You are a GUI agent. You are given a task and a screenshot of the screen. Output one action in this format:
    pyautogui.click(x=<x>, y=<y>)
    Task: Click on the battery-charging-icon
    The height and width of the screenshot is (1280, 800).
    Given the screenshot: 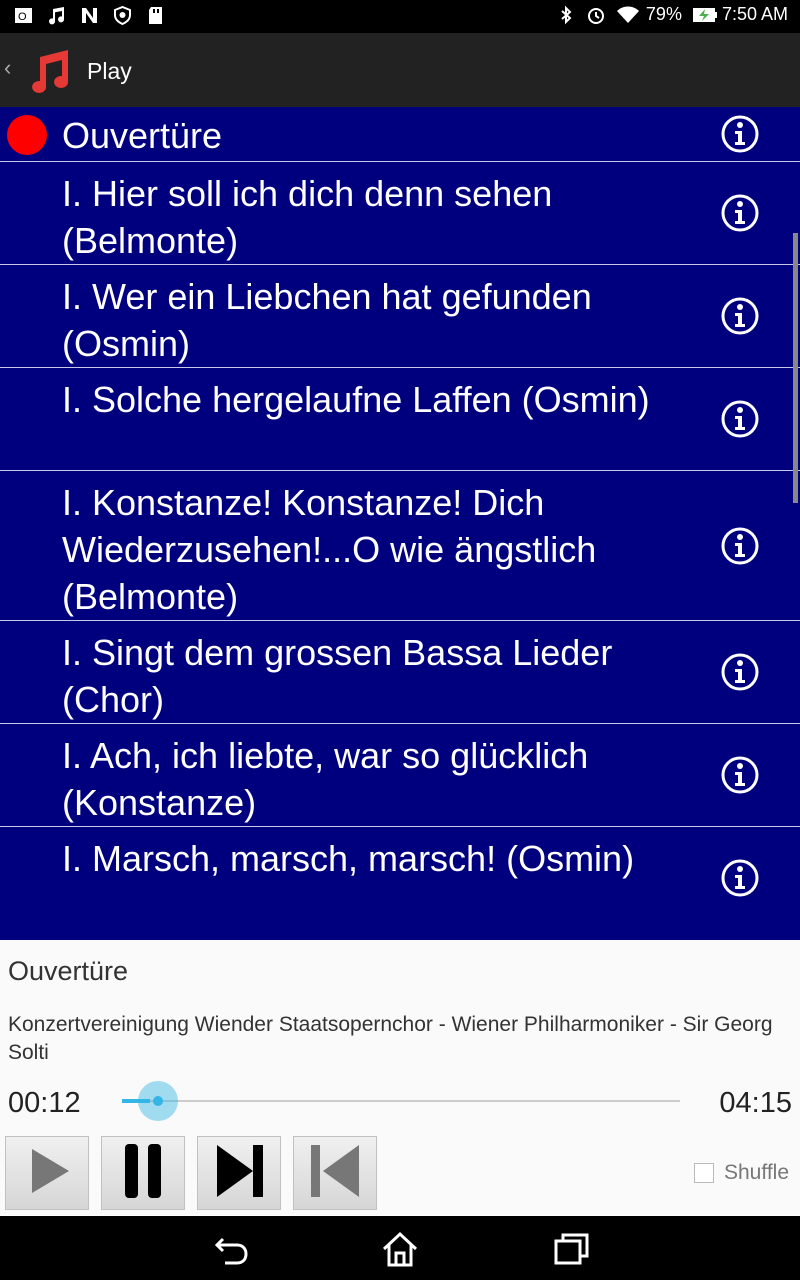 What is the action you would take?
    pyautogui.click(x=704, y=15)
    